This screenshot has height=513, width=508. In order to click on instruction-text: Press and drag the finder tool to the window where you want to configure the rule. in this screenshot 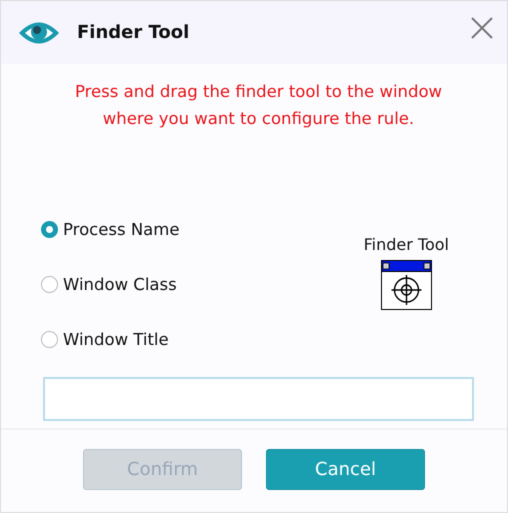, I will do `click(259, 105)`.